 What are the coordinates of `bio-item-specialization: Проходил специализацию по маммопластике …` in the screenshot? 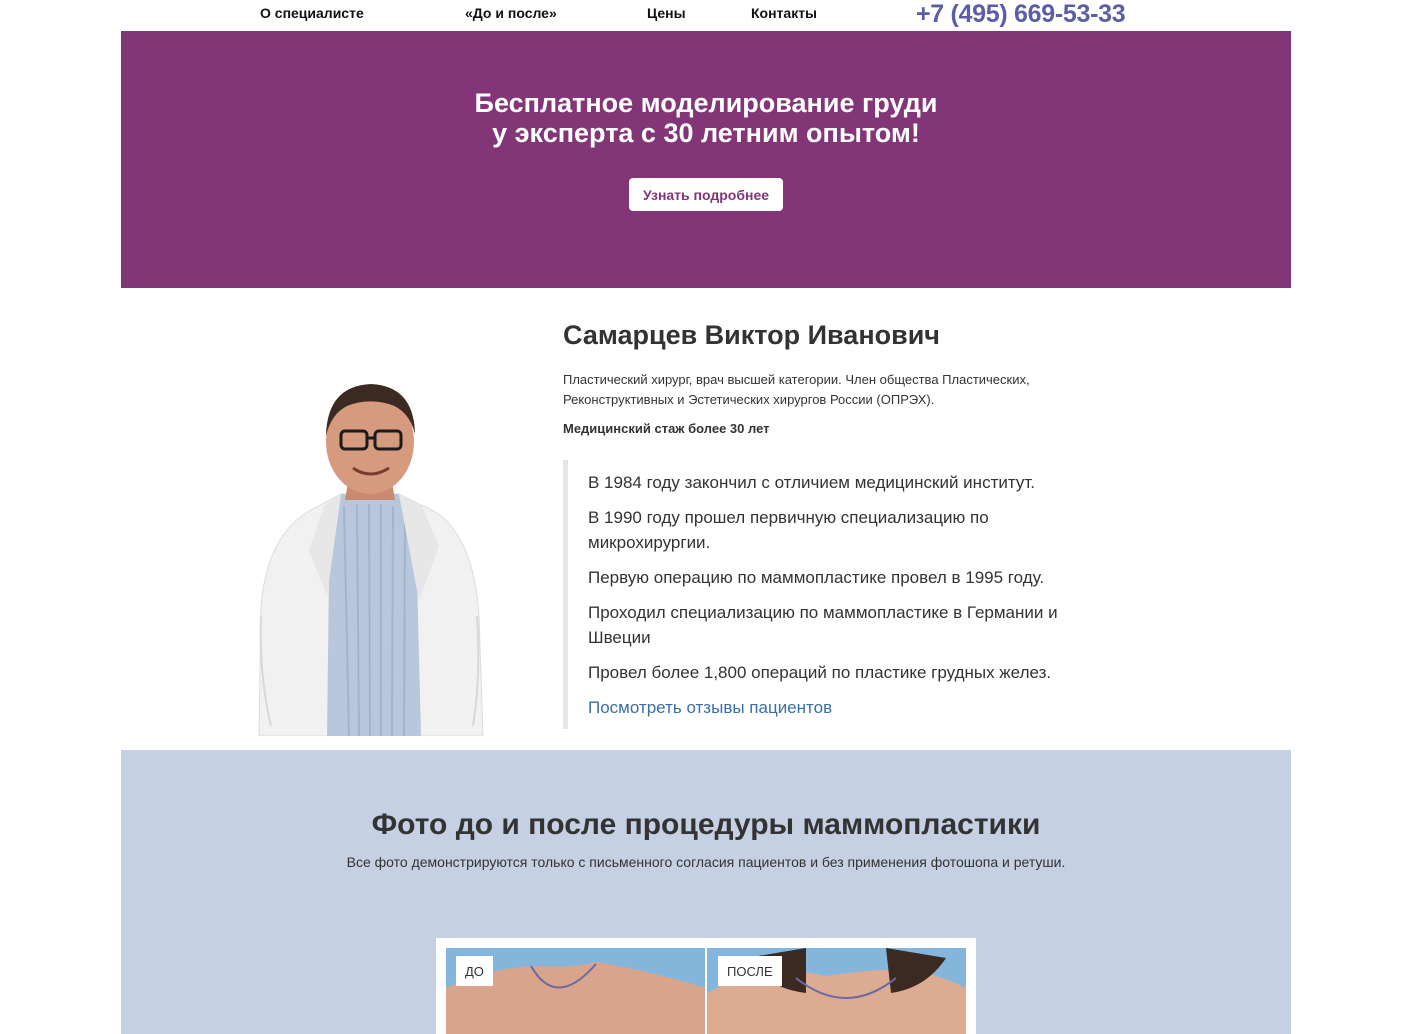 It's located at (823, 625).